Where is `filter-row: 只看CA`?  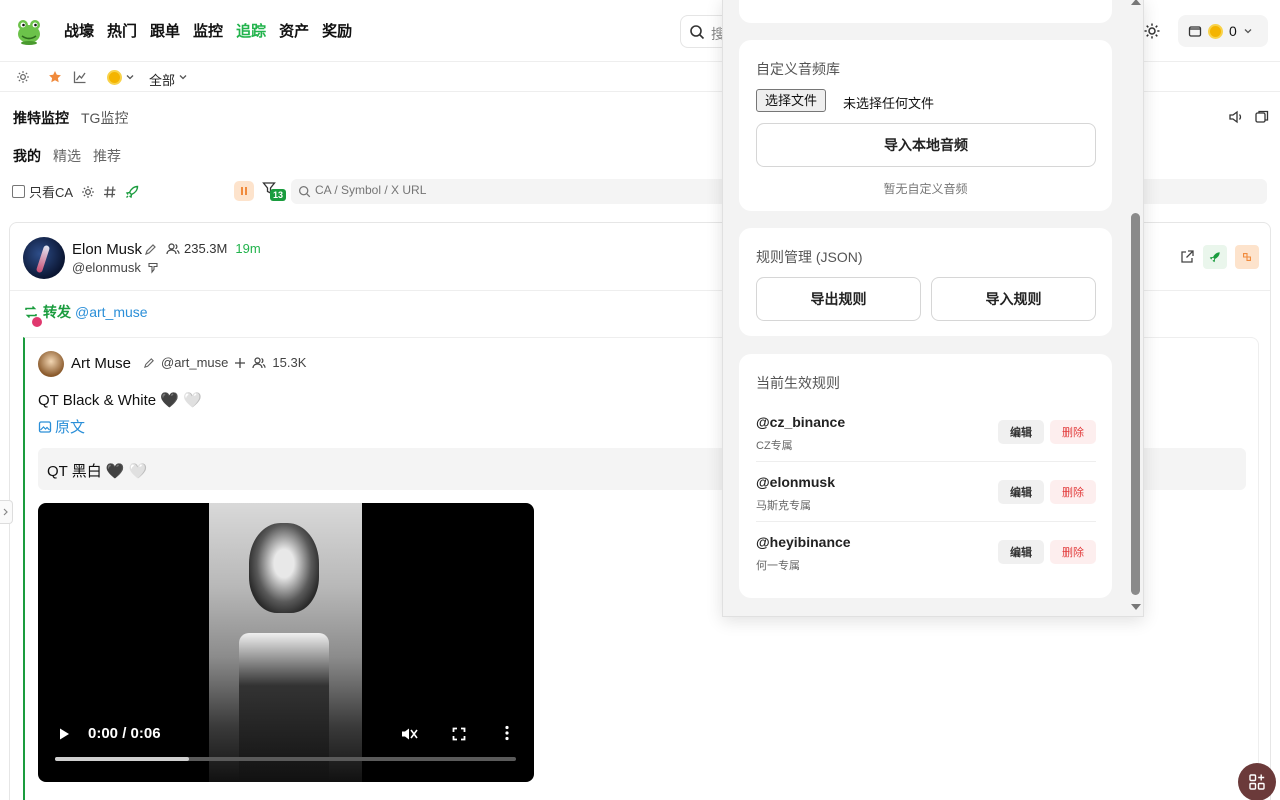
filter-row: 只看CA is located at coordinates (75, 191).